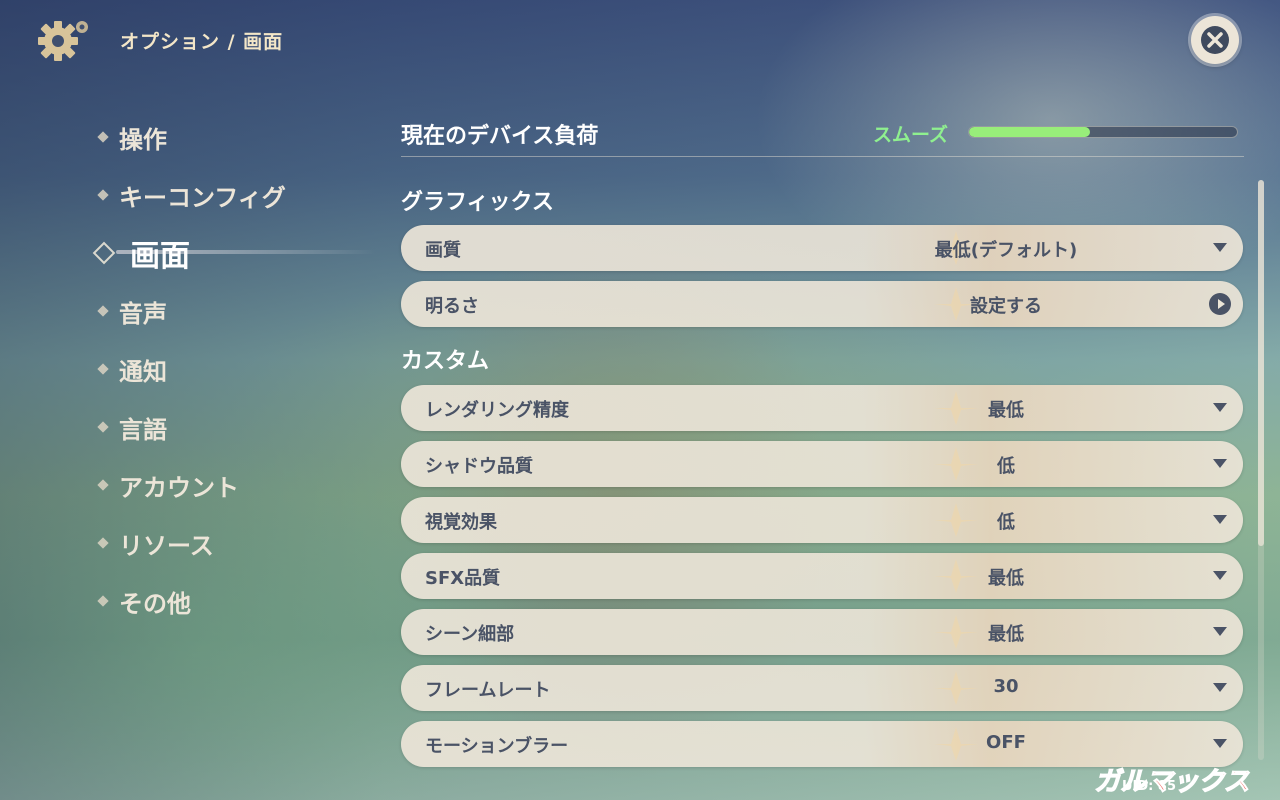 This screenshot has height=800, width=1280. I want to click on nav-item-account: アカウント, so click(191, 485).